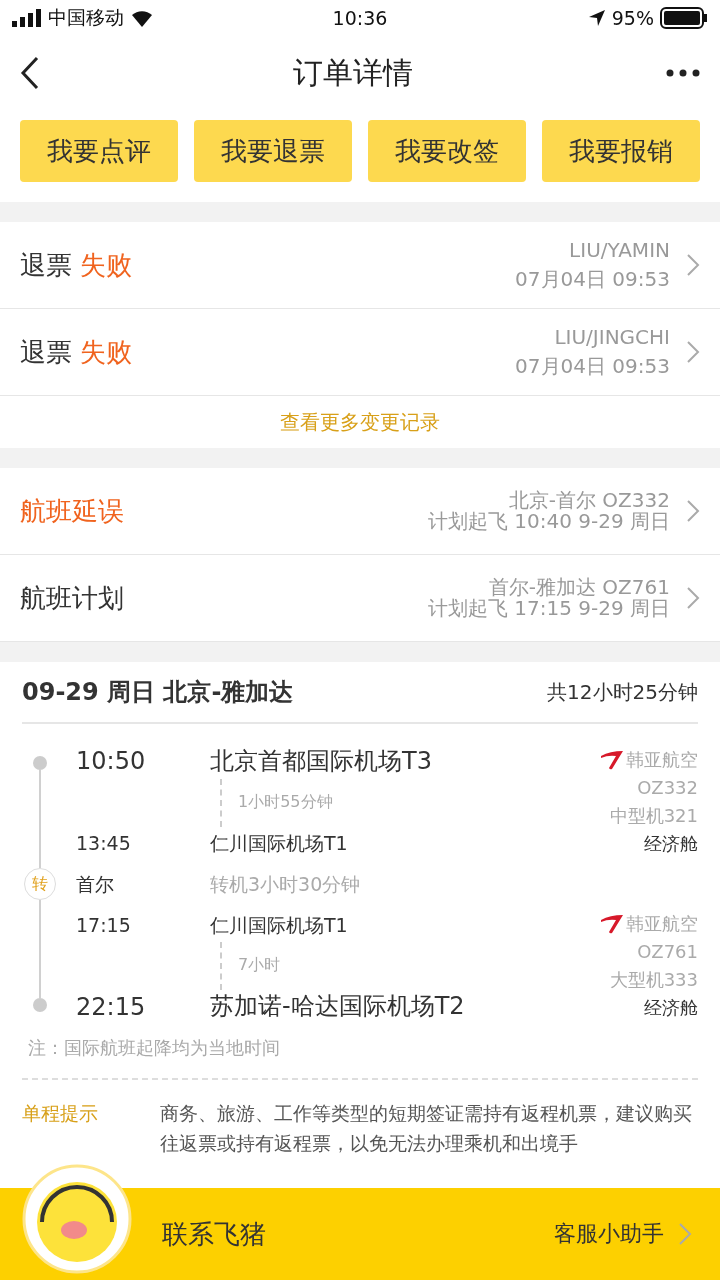 This screenshot has height=1280, width=720. I want to click on refund-record-row: 退票 失败 LIU/YAMIN 07月04日 09:53, so click(360, 265).